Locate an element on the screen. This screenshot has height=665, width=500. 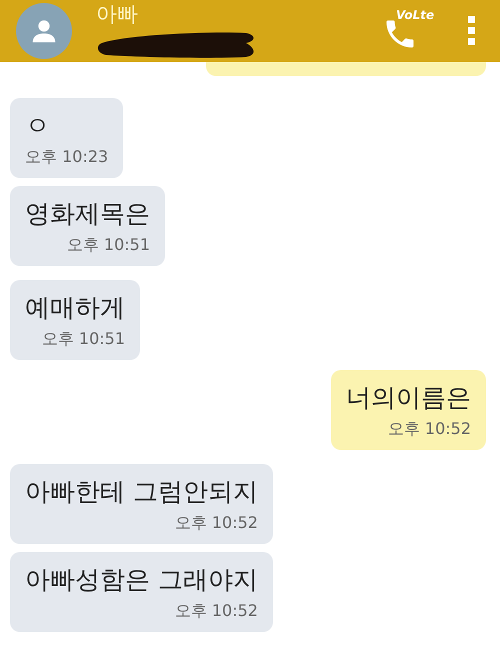
message-time: 오후 10:23 is located at coordinates (66, 157).